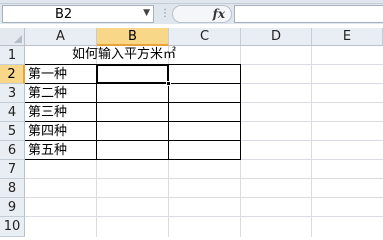 This screenshot has width=383, height=240. I want to click on fill-handle, so click(168, 83).